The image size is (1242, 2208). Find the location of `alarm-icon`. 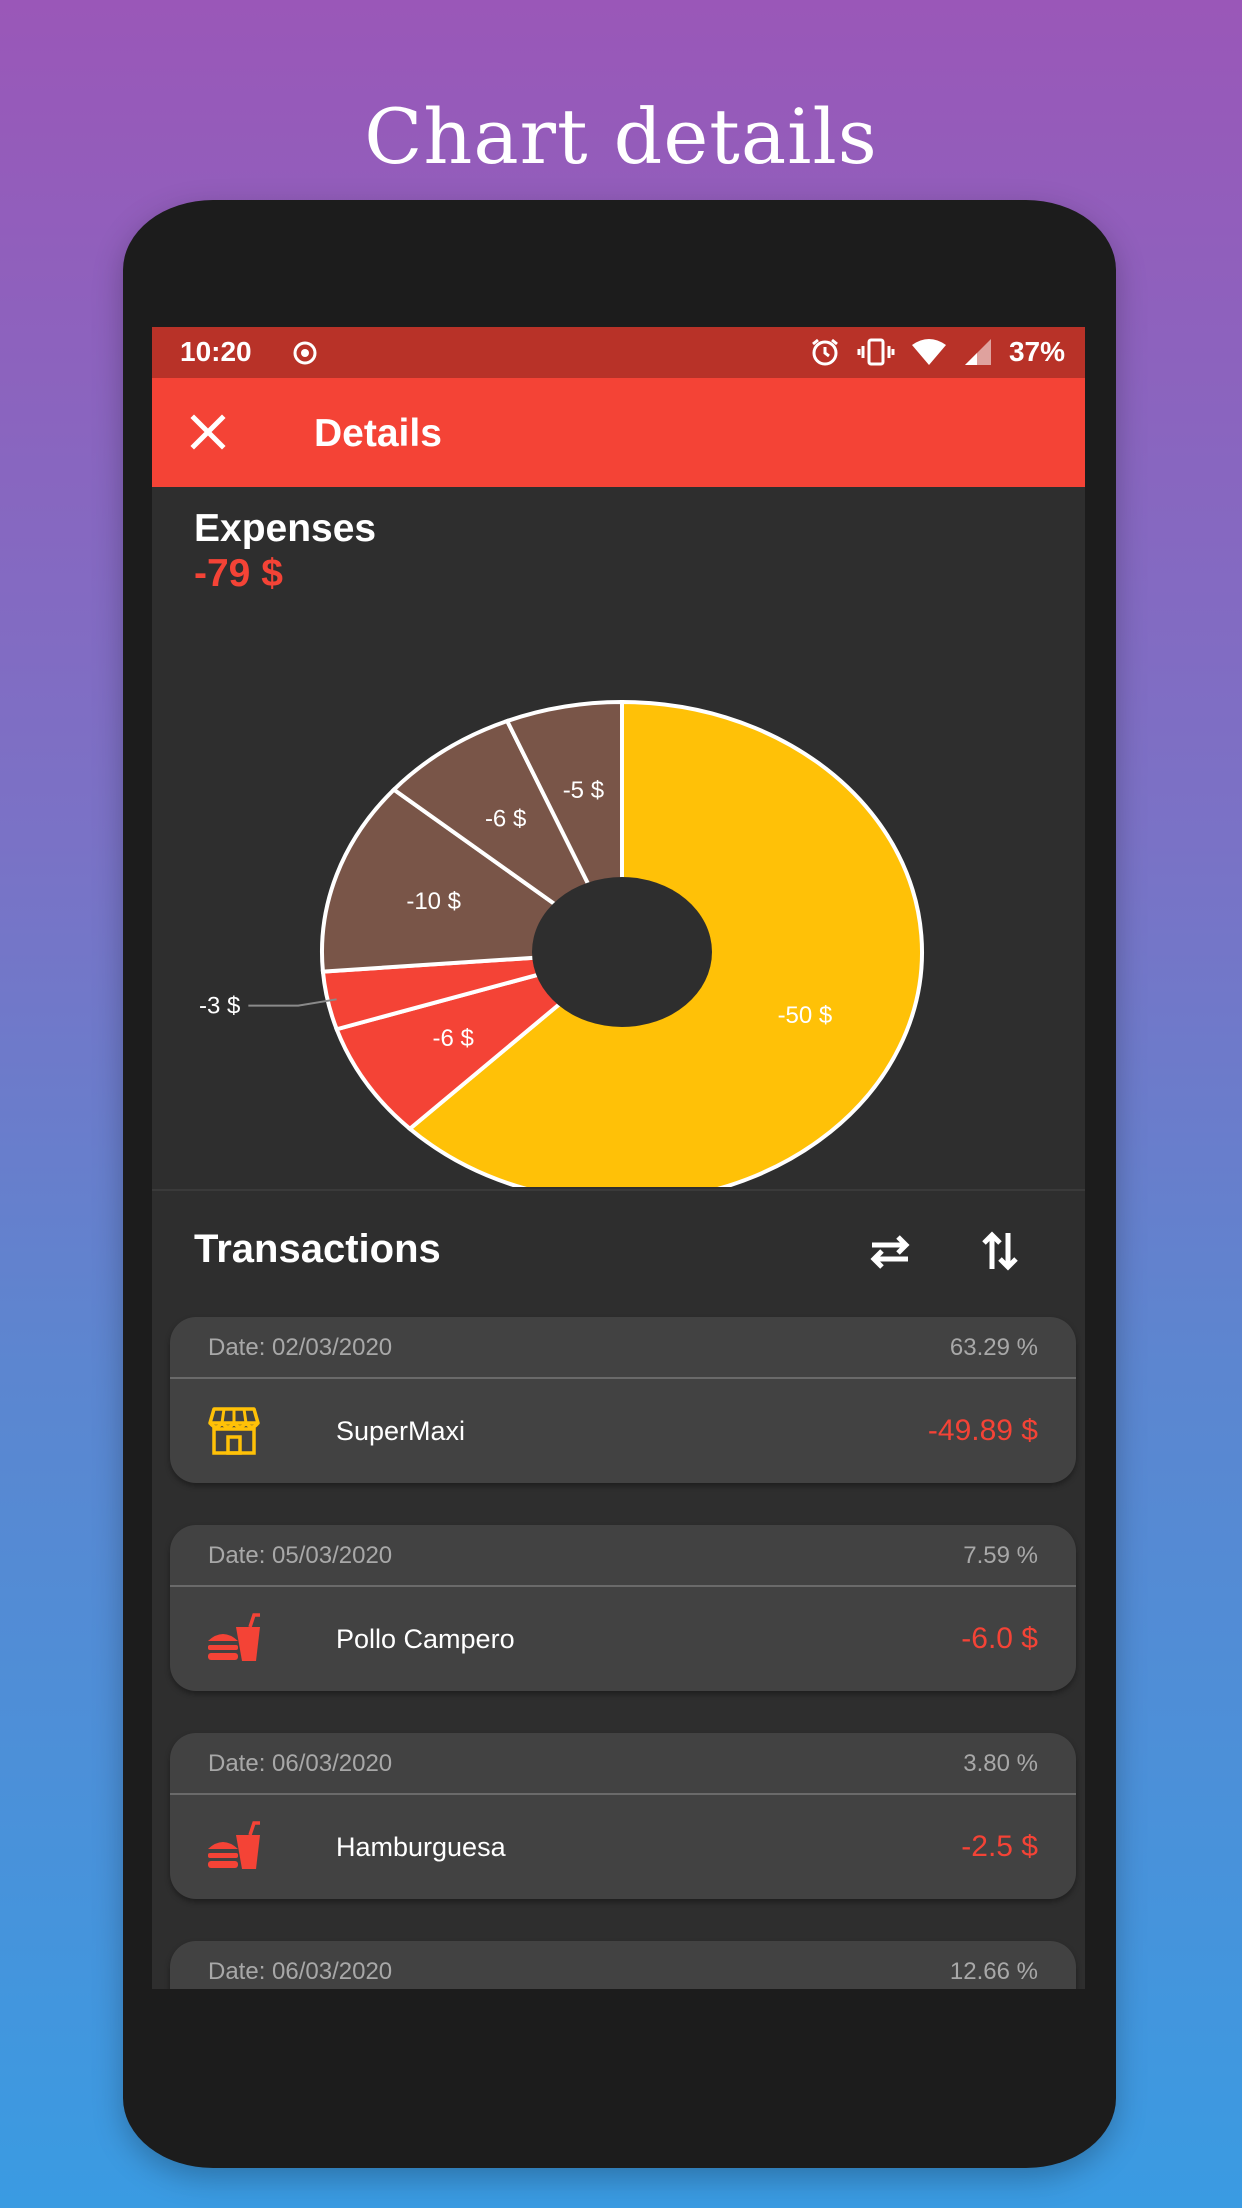

alarm-icon is located at coordinates (825, 352).